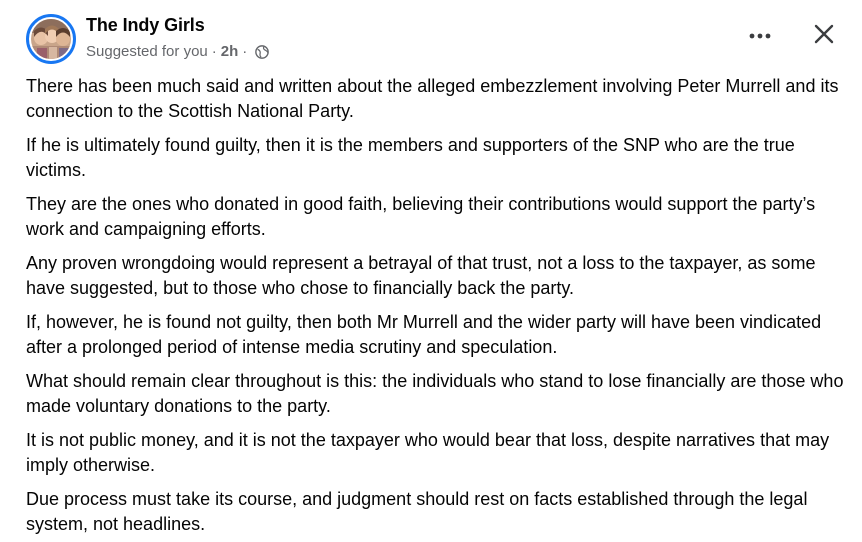 This screenshot has width=862, height=542. I want to click on close-icon, so click(824, 36).